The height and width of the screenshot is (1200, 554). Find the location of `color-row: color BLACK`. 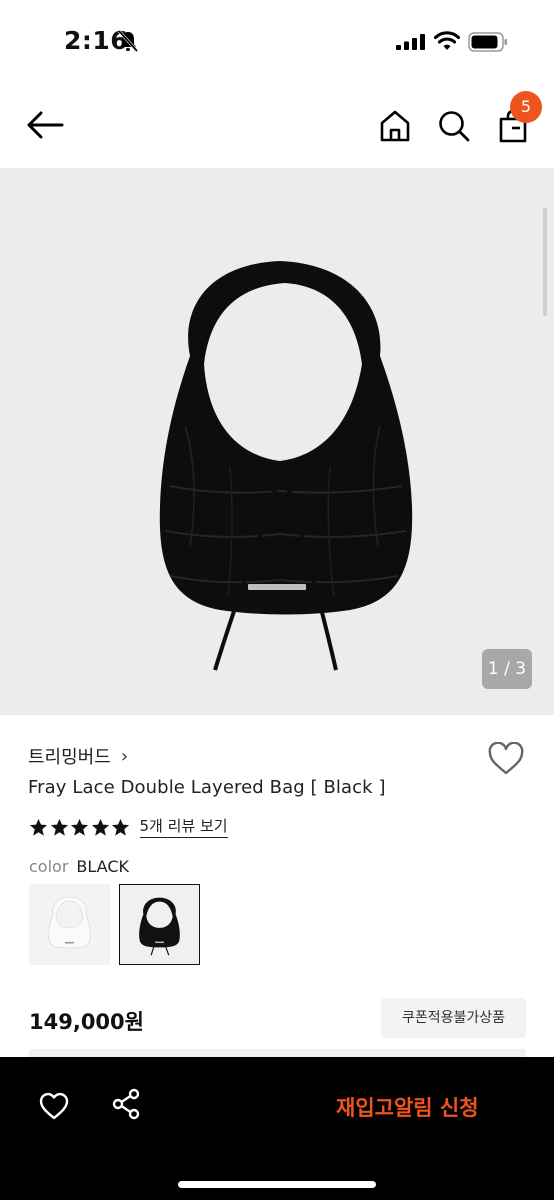

color-row: color BLACK is located at coordinates (79, 866).